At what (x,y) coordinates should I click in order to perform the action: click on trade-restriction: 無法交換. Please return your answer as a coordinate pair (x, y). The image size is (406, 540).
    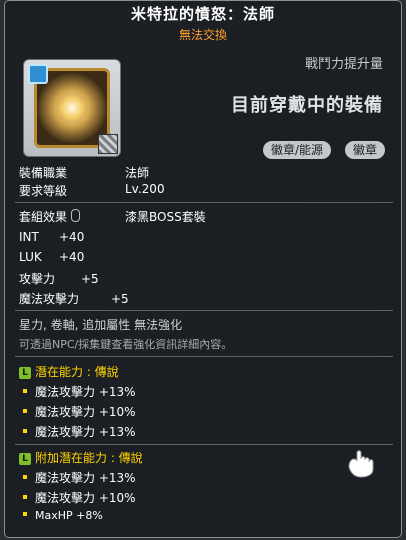
    Looking at the image, I should click on (202, 35).